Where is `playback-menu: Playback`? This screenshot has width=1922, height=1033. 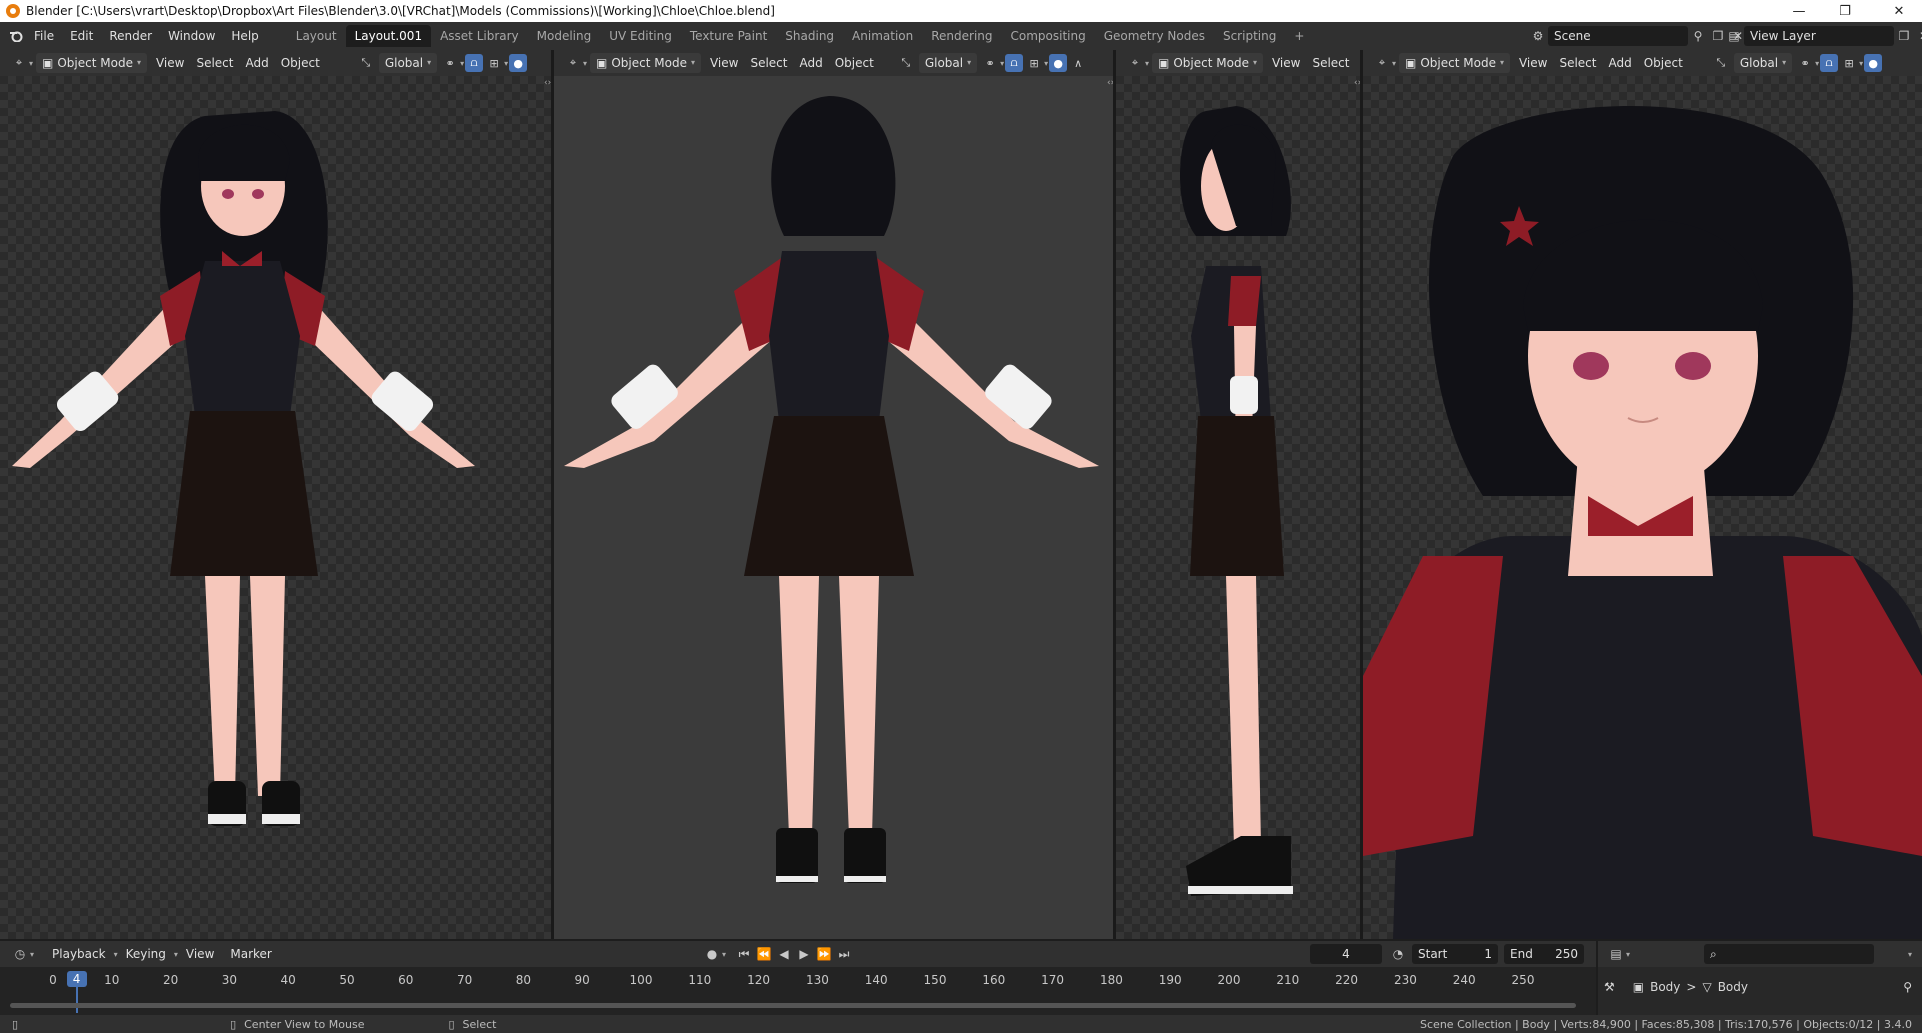
playback-menu: Playback is located at coordinates (79, 954).